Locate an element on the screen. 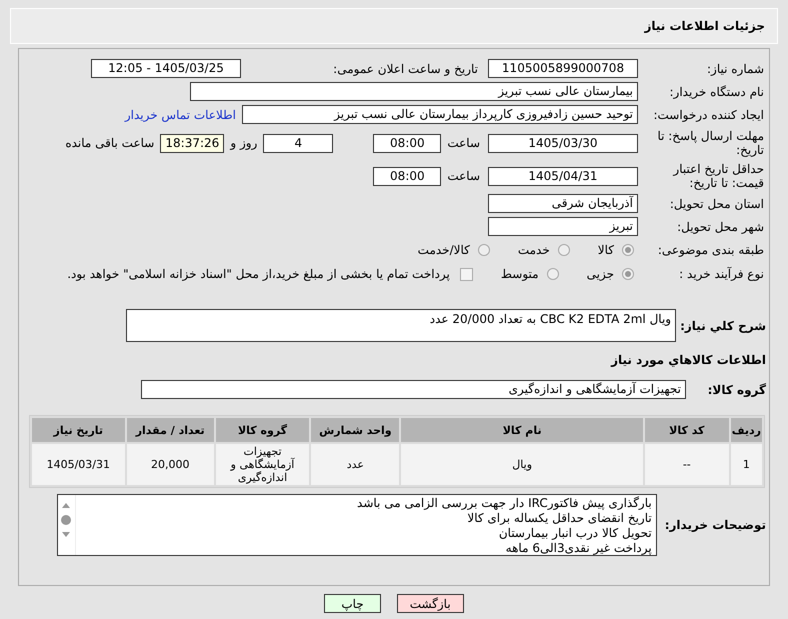 The image size is (788, 619). back-button: بازگشت is located at coordinates (430, 603).